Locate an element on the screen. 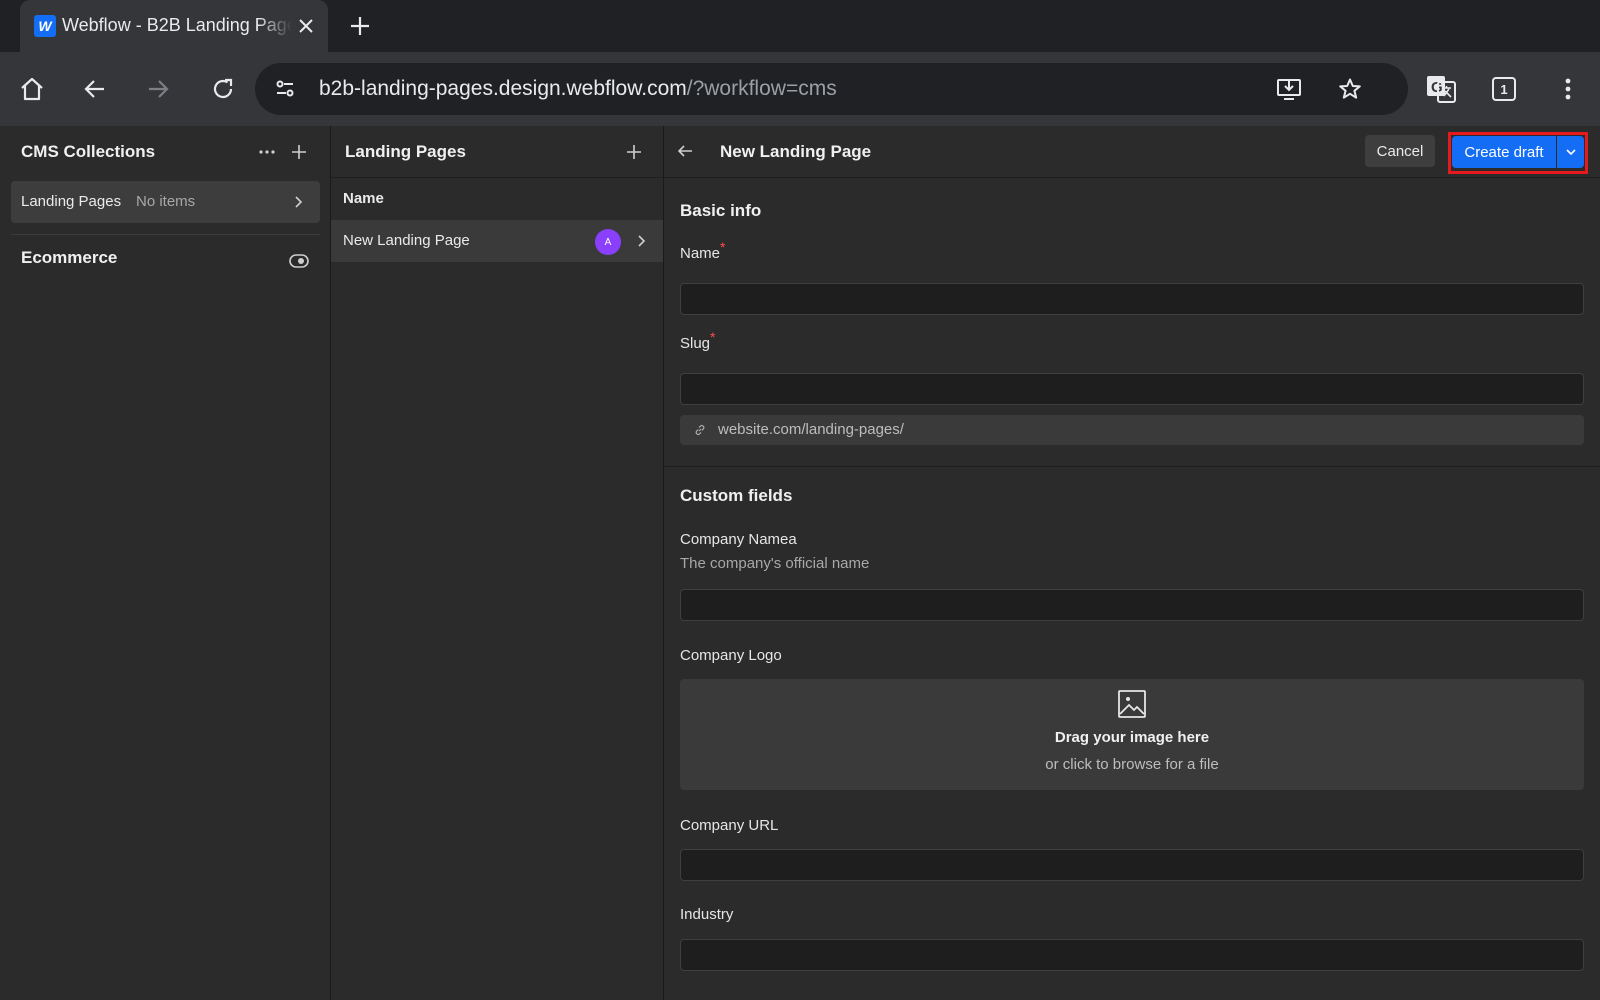 The width and height of the screenshot is (1600, 1000). name-label-text: Name is located at coordinates (700, 253).